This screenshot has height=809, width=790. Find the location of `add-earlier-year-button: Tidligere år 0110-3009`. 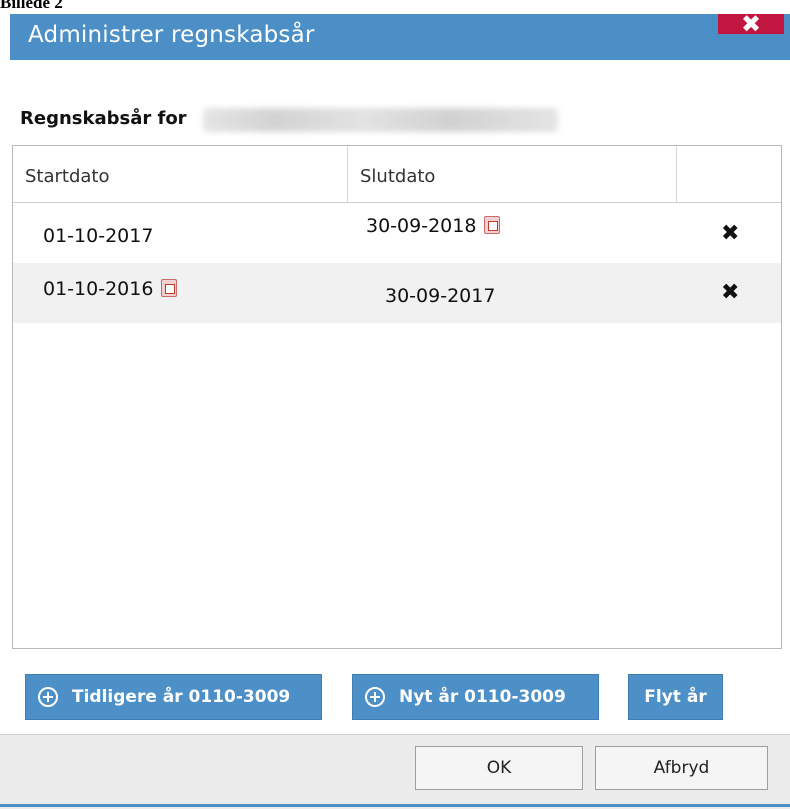

add-earlier-year-button: Tidligere år 0110-3009 is located at coordinates (173, 697).